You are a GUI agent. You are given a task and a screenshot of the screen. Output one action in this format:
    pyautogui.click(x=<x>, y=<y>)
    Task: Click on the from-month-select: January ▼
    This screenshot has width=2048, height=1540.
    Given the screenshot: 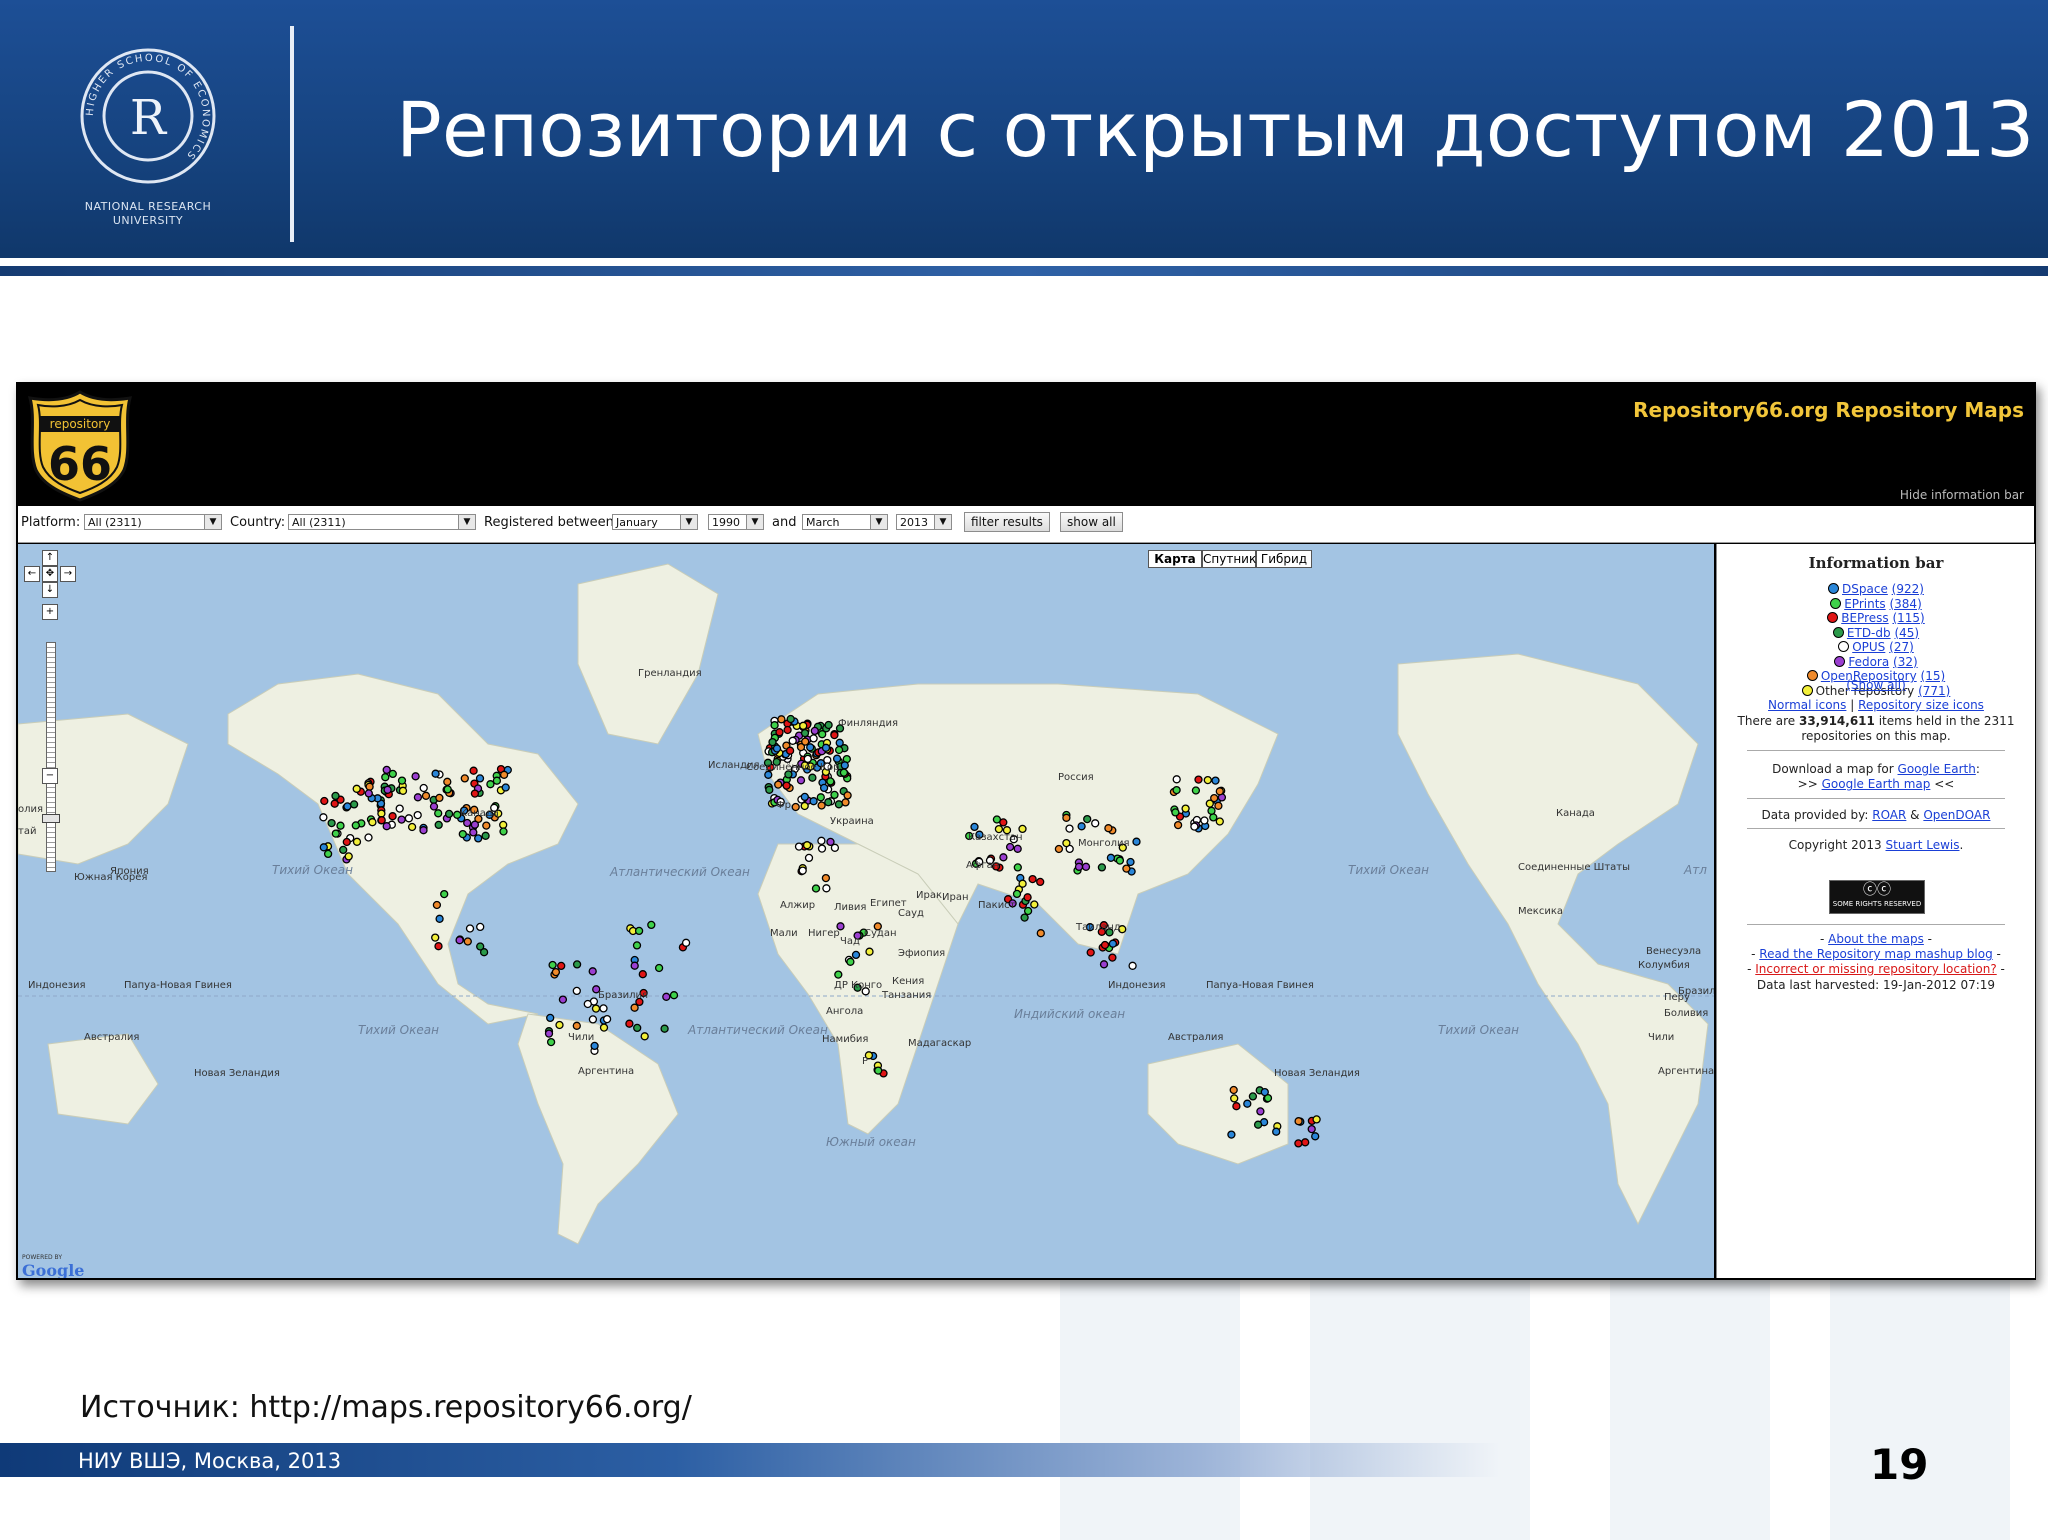 What is the action you would take?
    pyautogui.click(x=655, y=522)
    